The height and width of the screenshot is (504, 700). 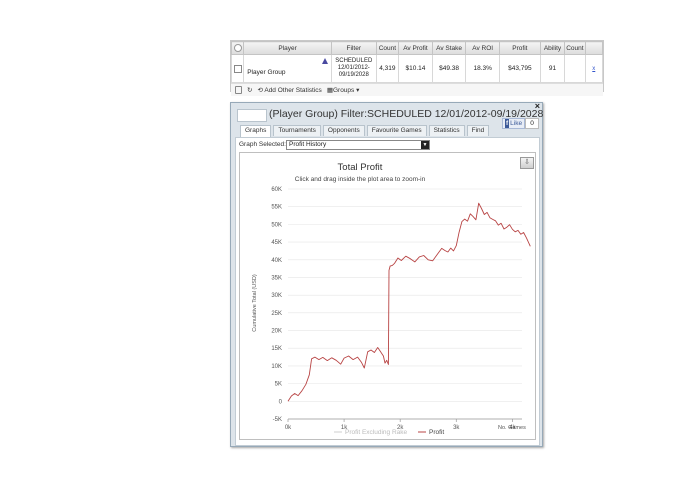 What do you see at coordinates (358, 145) in the screenshot?
I see `graph-select: Profit History ▼` at bounding box center [358, 145].